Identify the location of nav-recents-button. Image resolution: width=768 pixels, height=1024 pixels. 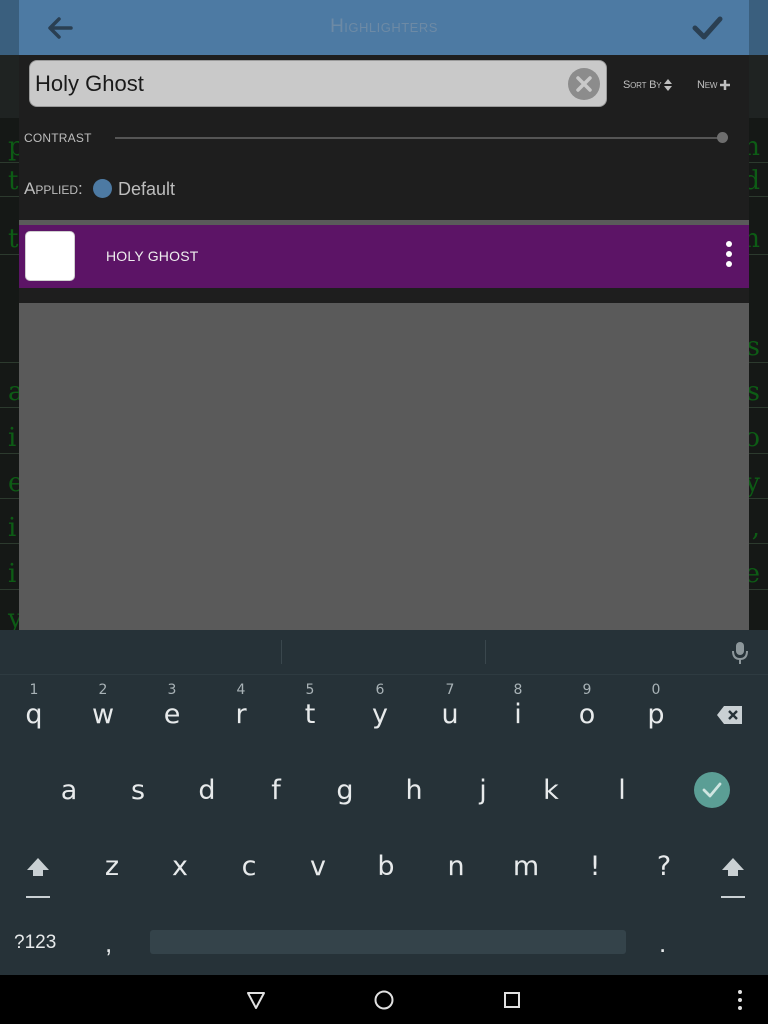
(512, 1000).